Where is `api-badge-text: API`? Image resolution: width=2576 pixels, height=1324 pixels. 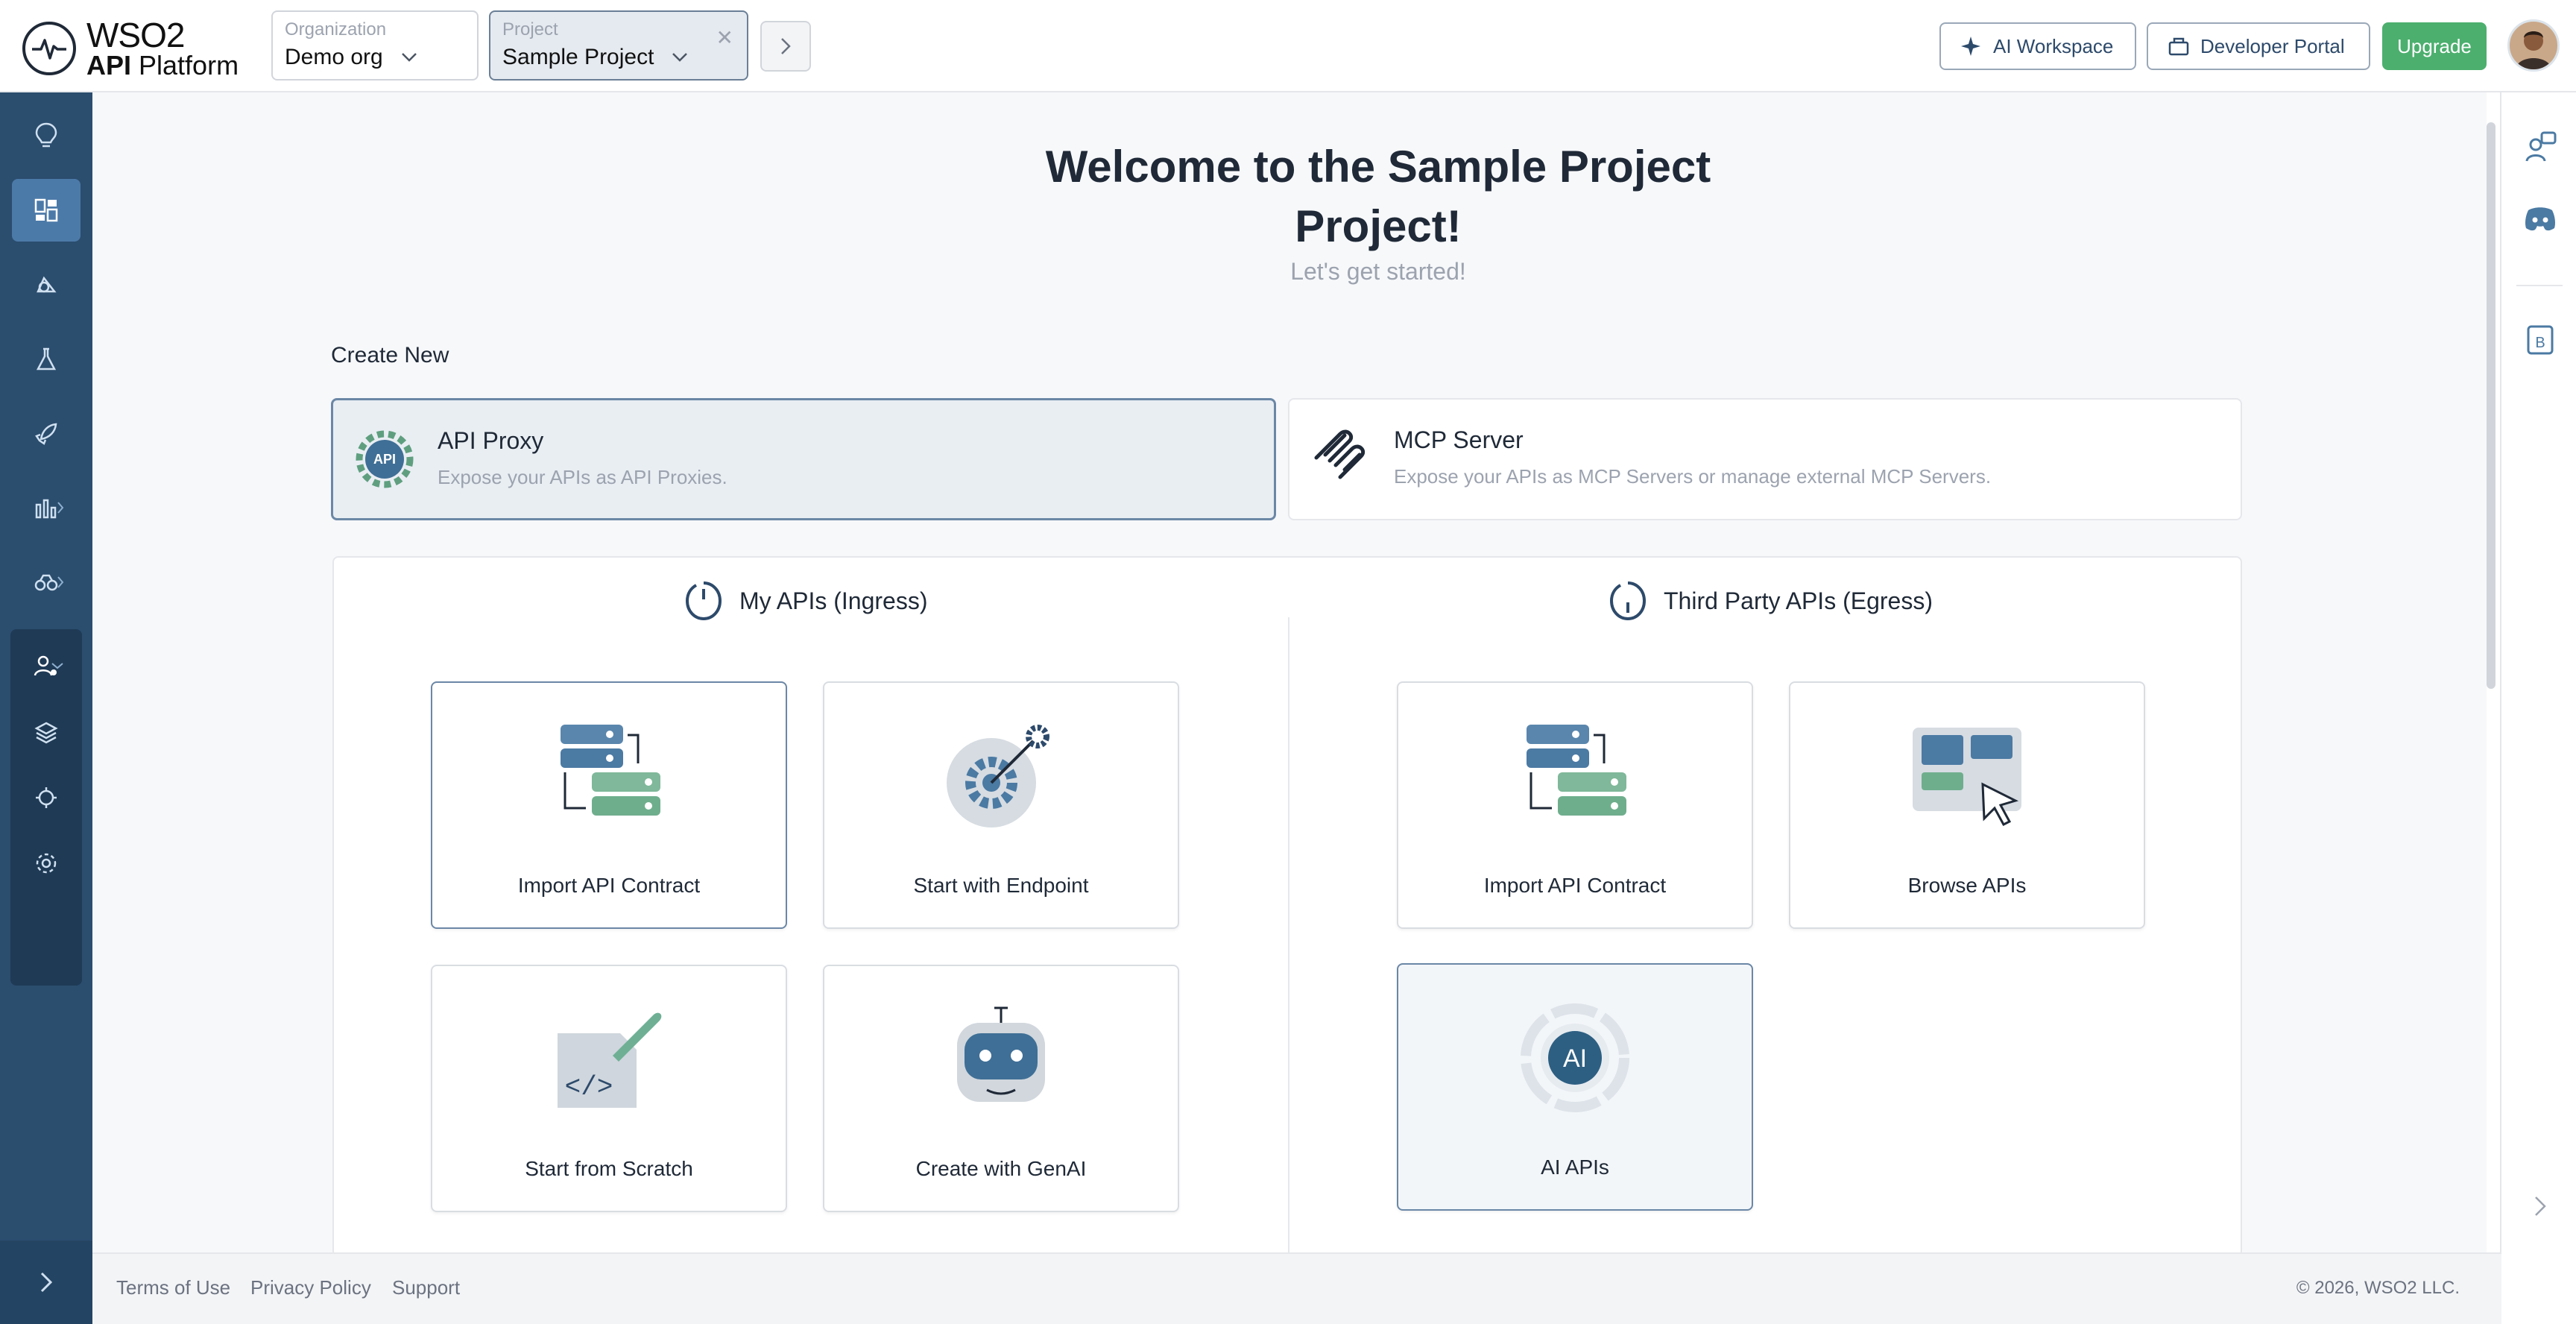
api-badge-text: API is located at coordinates (385, 459).